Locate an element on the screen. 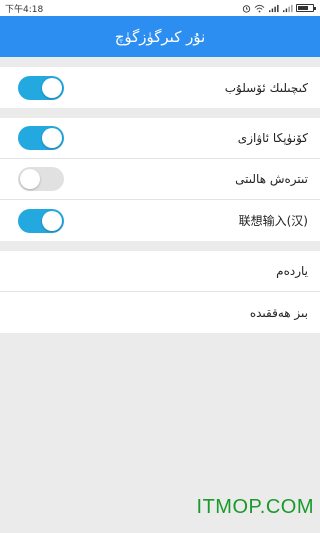 The width and height of the screenshot is (320, 533). setting-label: 联想输入(汉) is located at coordinates (273, 221).